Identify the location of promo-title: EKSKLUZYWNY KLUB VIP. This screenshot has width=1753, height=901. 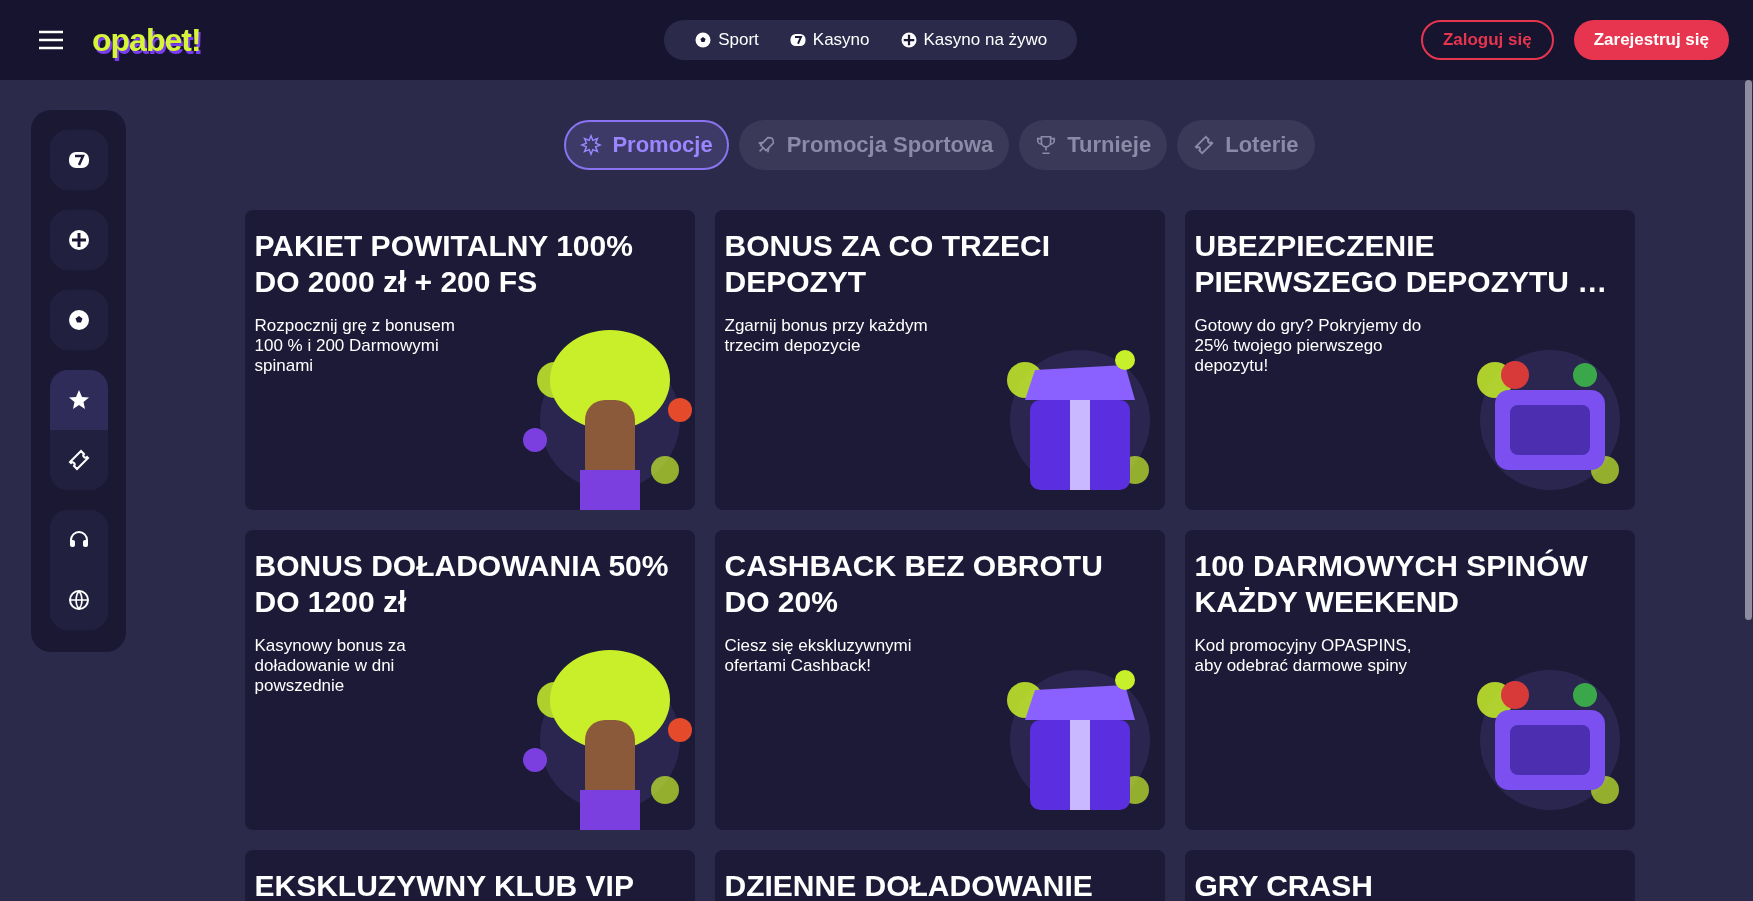
(444, 884).